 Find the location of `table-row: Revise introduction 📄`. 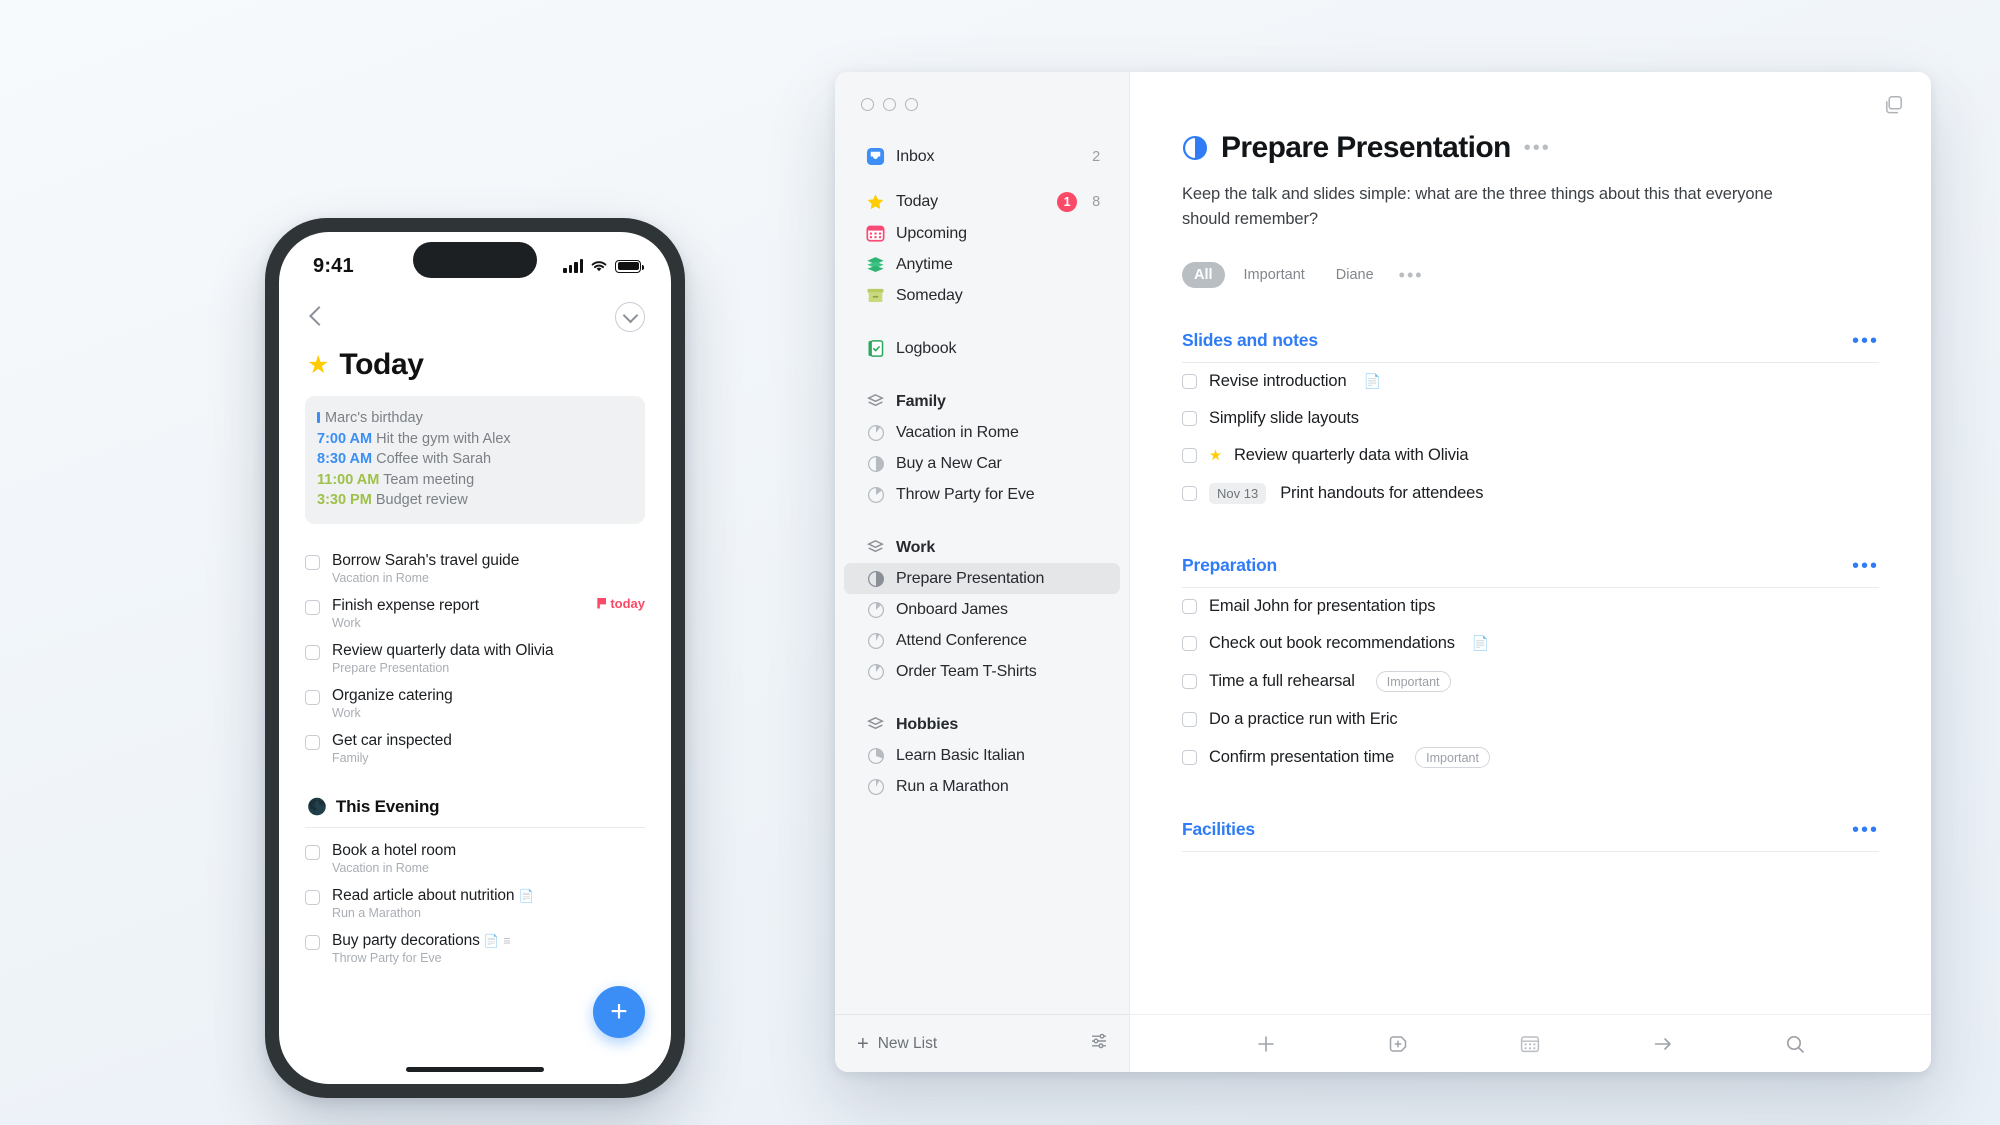

table-row: Revise introduction 📄 is located at coordinates (1530, 381).